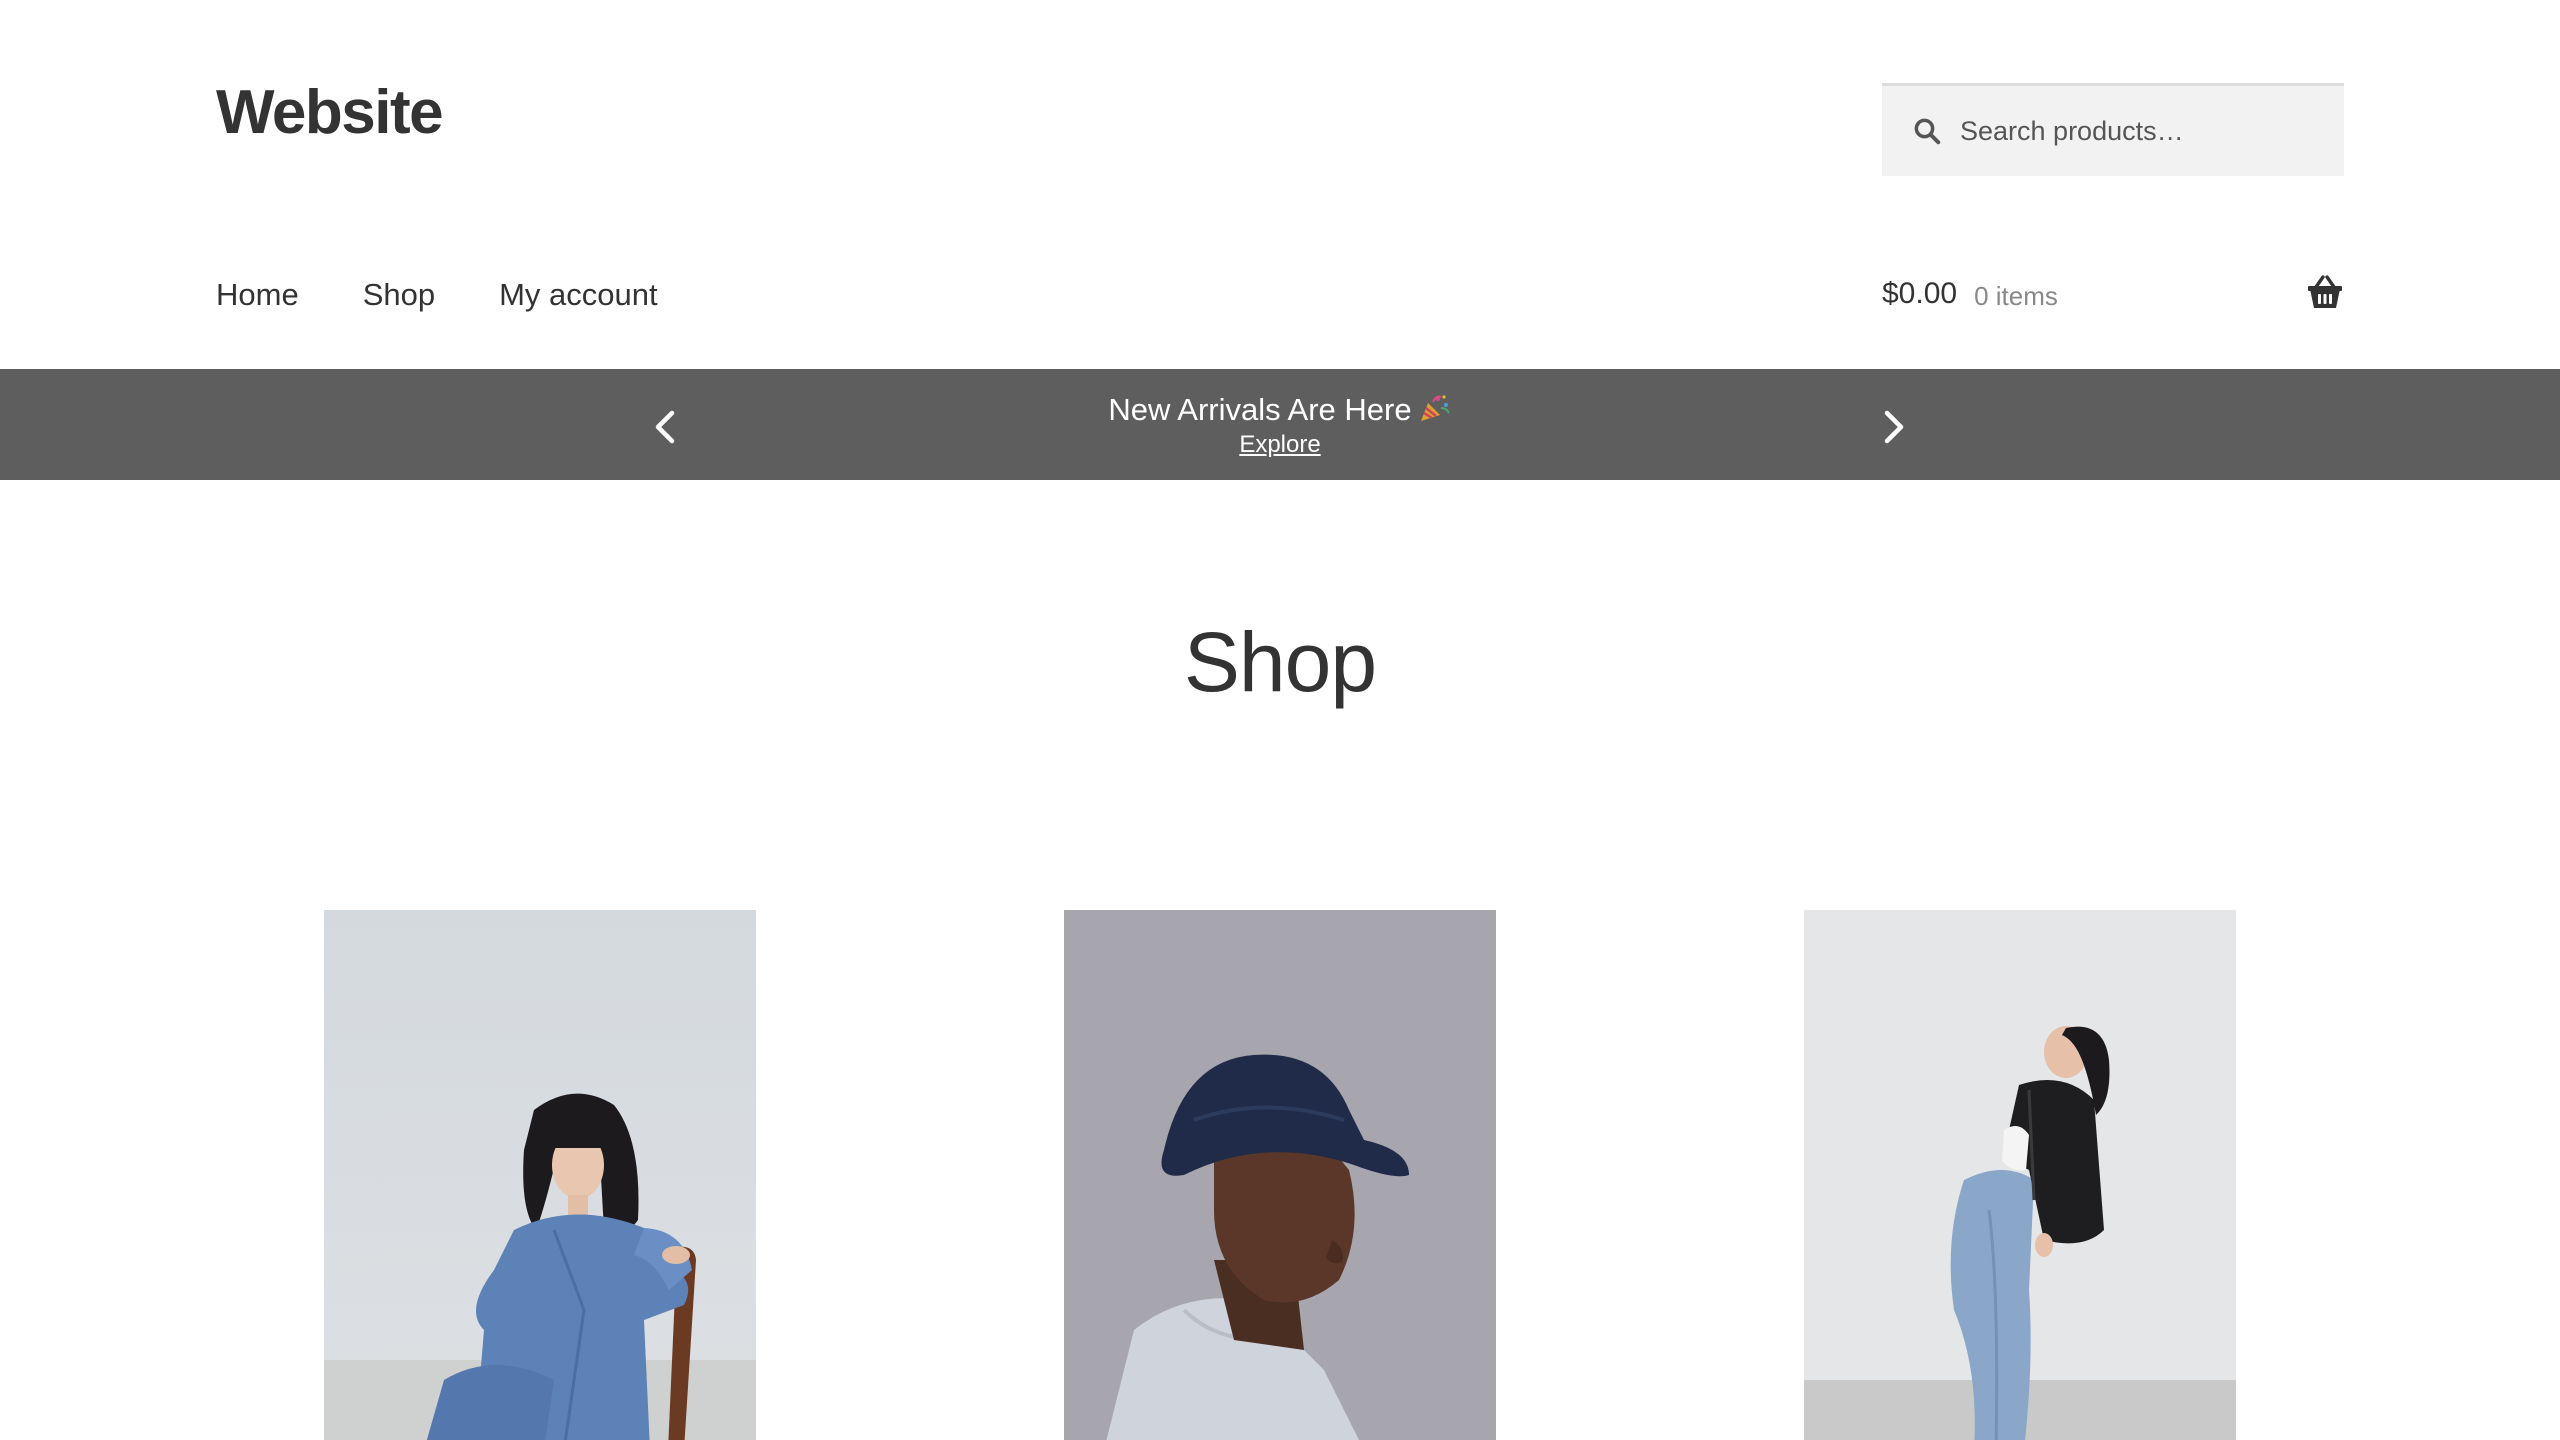  What do you see at coordinates (257, 294) in the screenshot?
I see `nav-item-home: Home` at bounding box center [257, 294].